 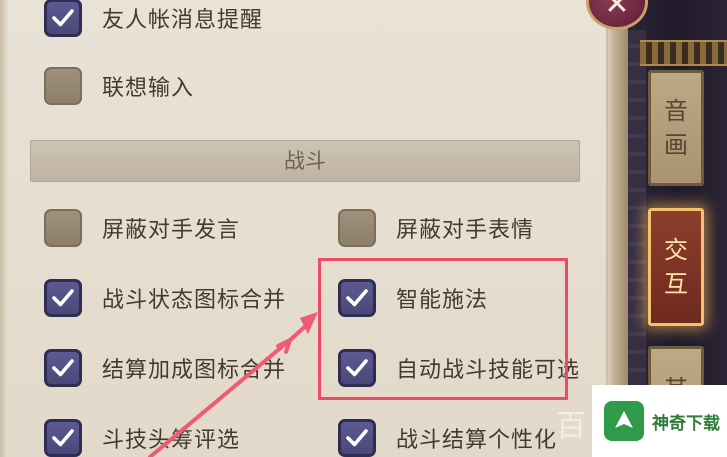 I want to click on option-label: 结算加成图标合并, so click(x=194, y=370).